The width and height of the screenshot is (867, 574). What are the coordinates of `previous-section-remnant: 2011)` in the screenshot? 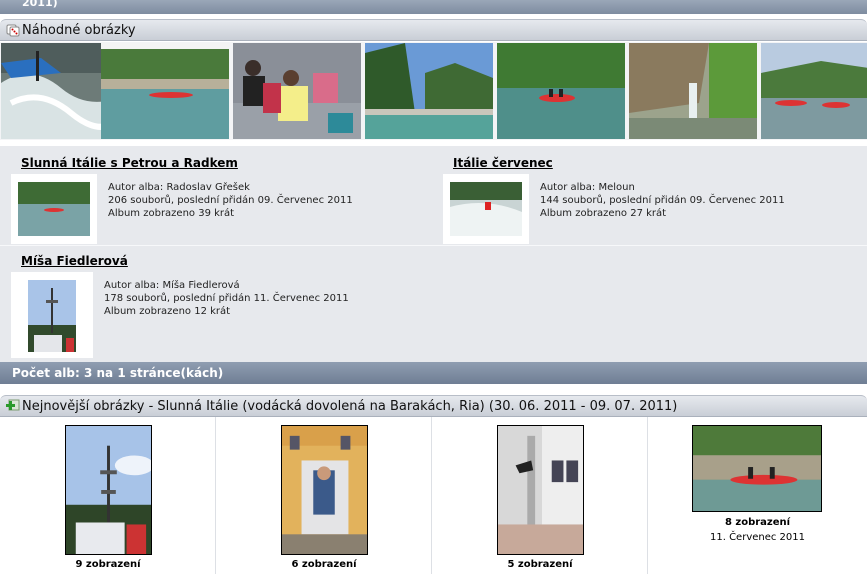 It's located at (433, 7).